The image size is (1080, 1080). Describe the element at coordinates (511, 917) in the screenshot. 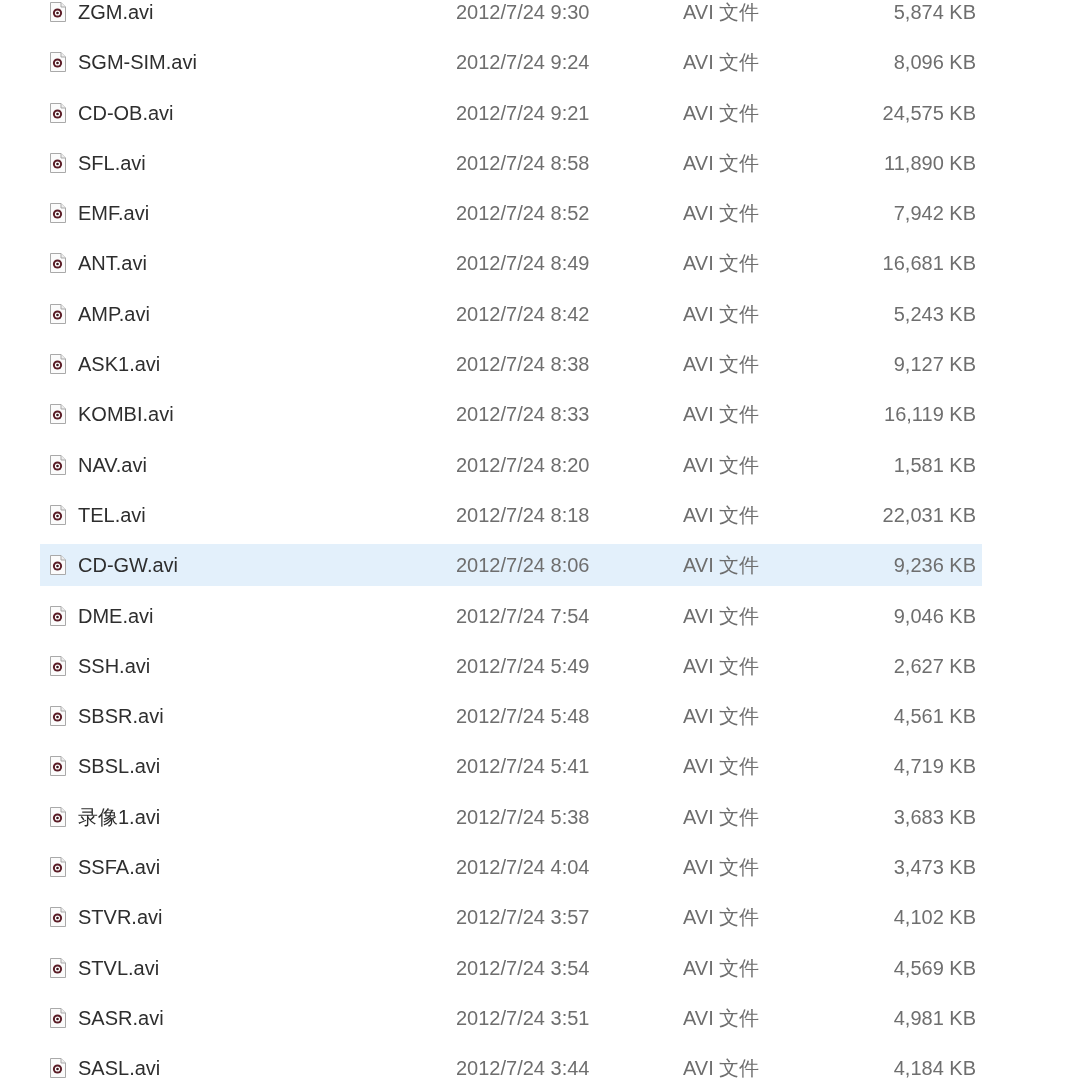

I see `file-row: STVR.avi 2012/7/24 3:57 AVI 文件 4,102 KB` at that location.